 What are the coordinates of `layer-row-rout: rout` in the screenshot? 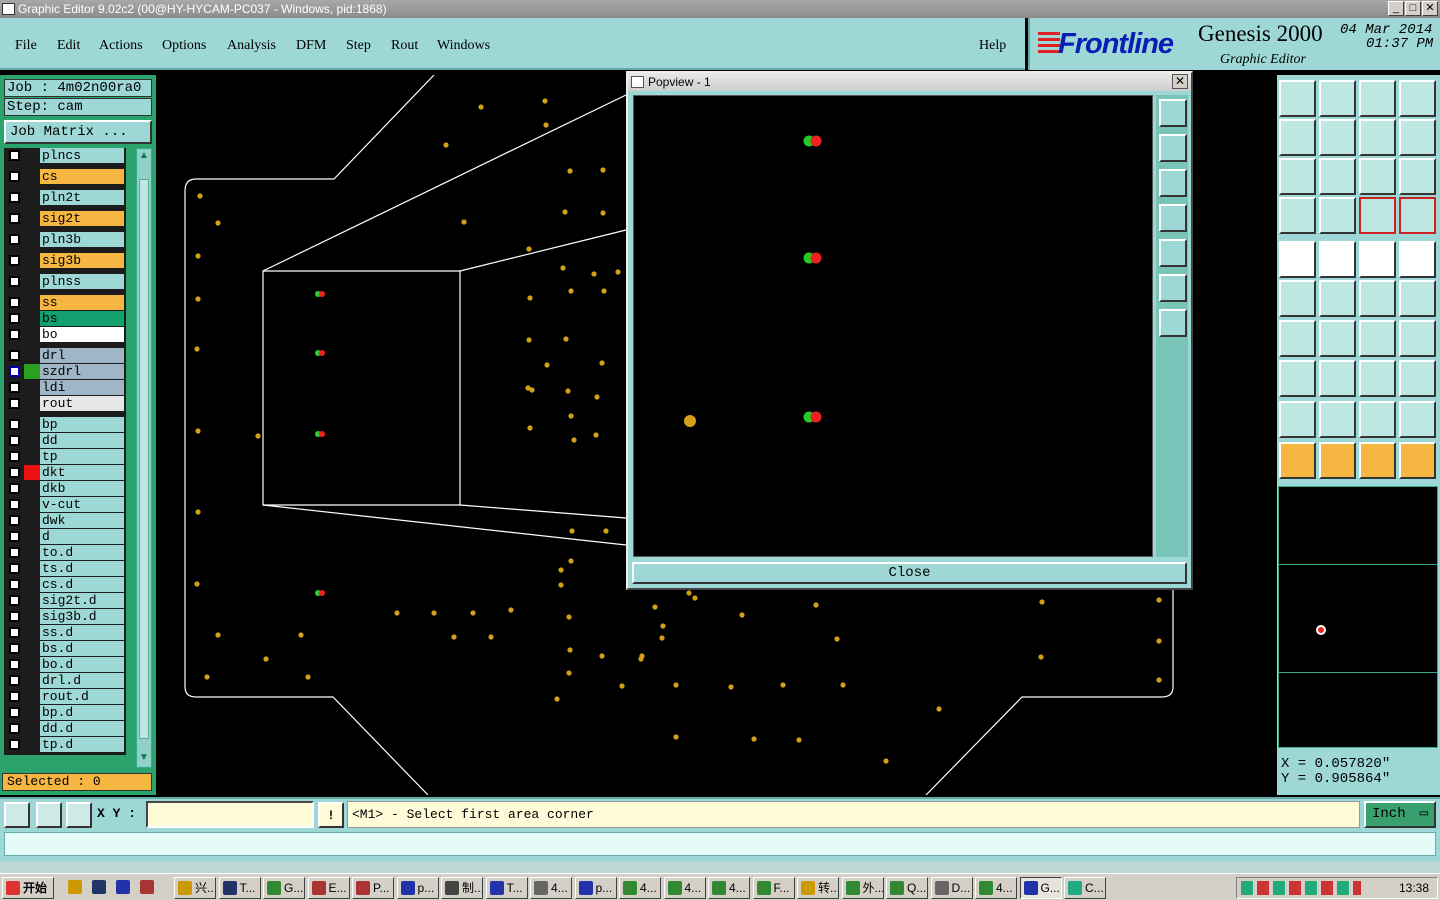 It's located at (65, 403).